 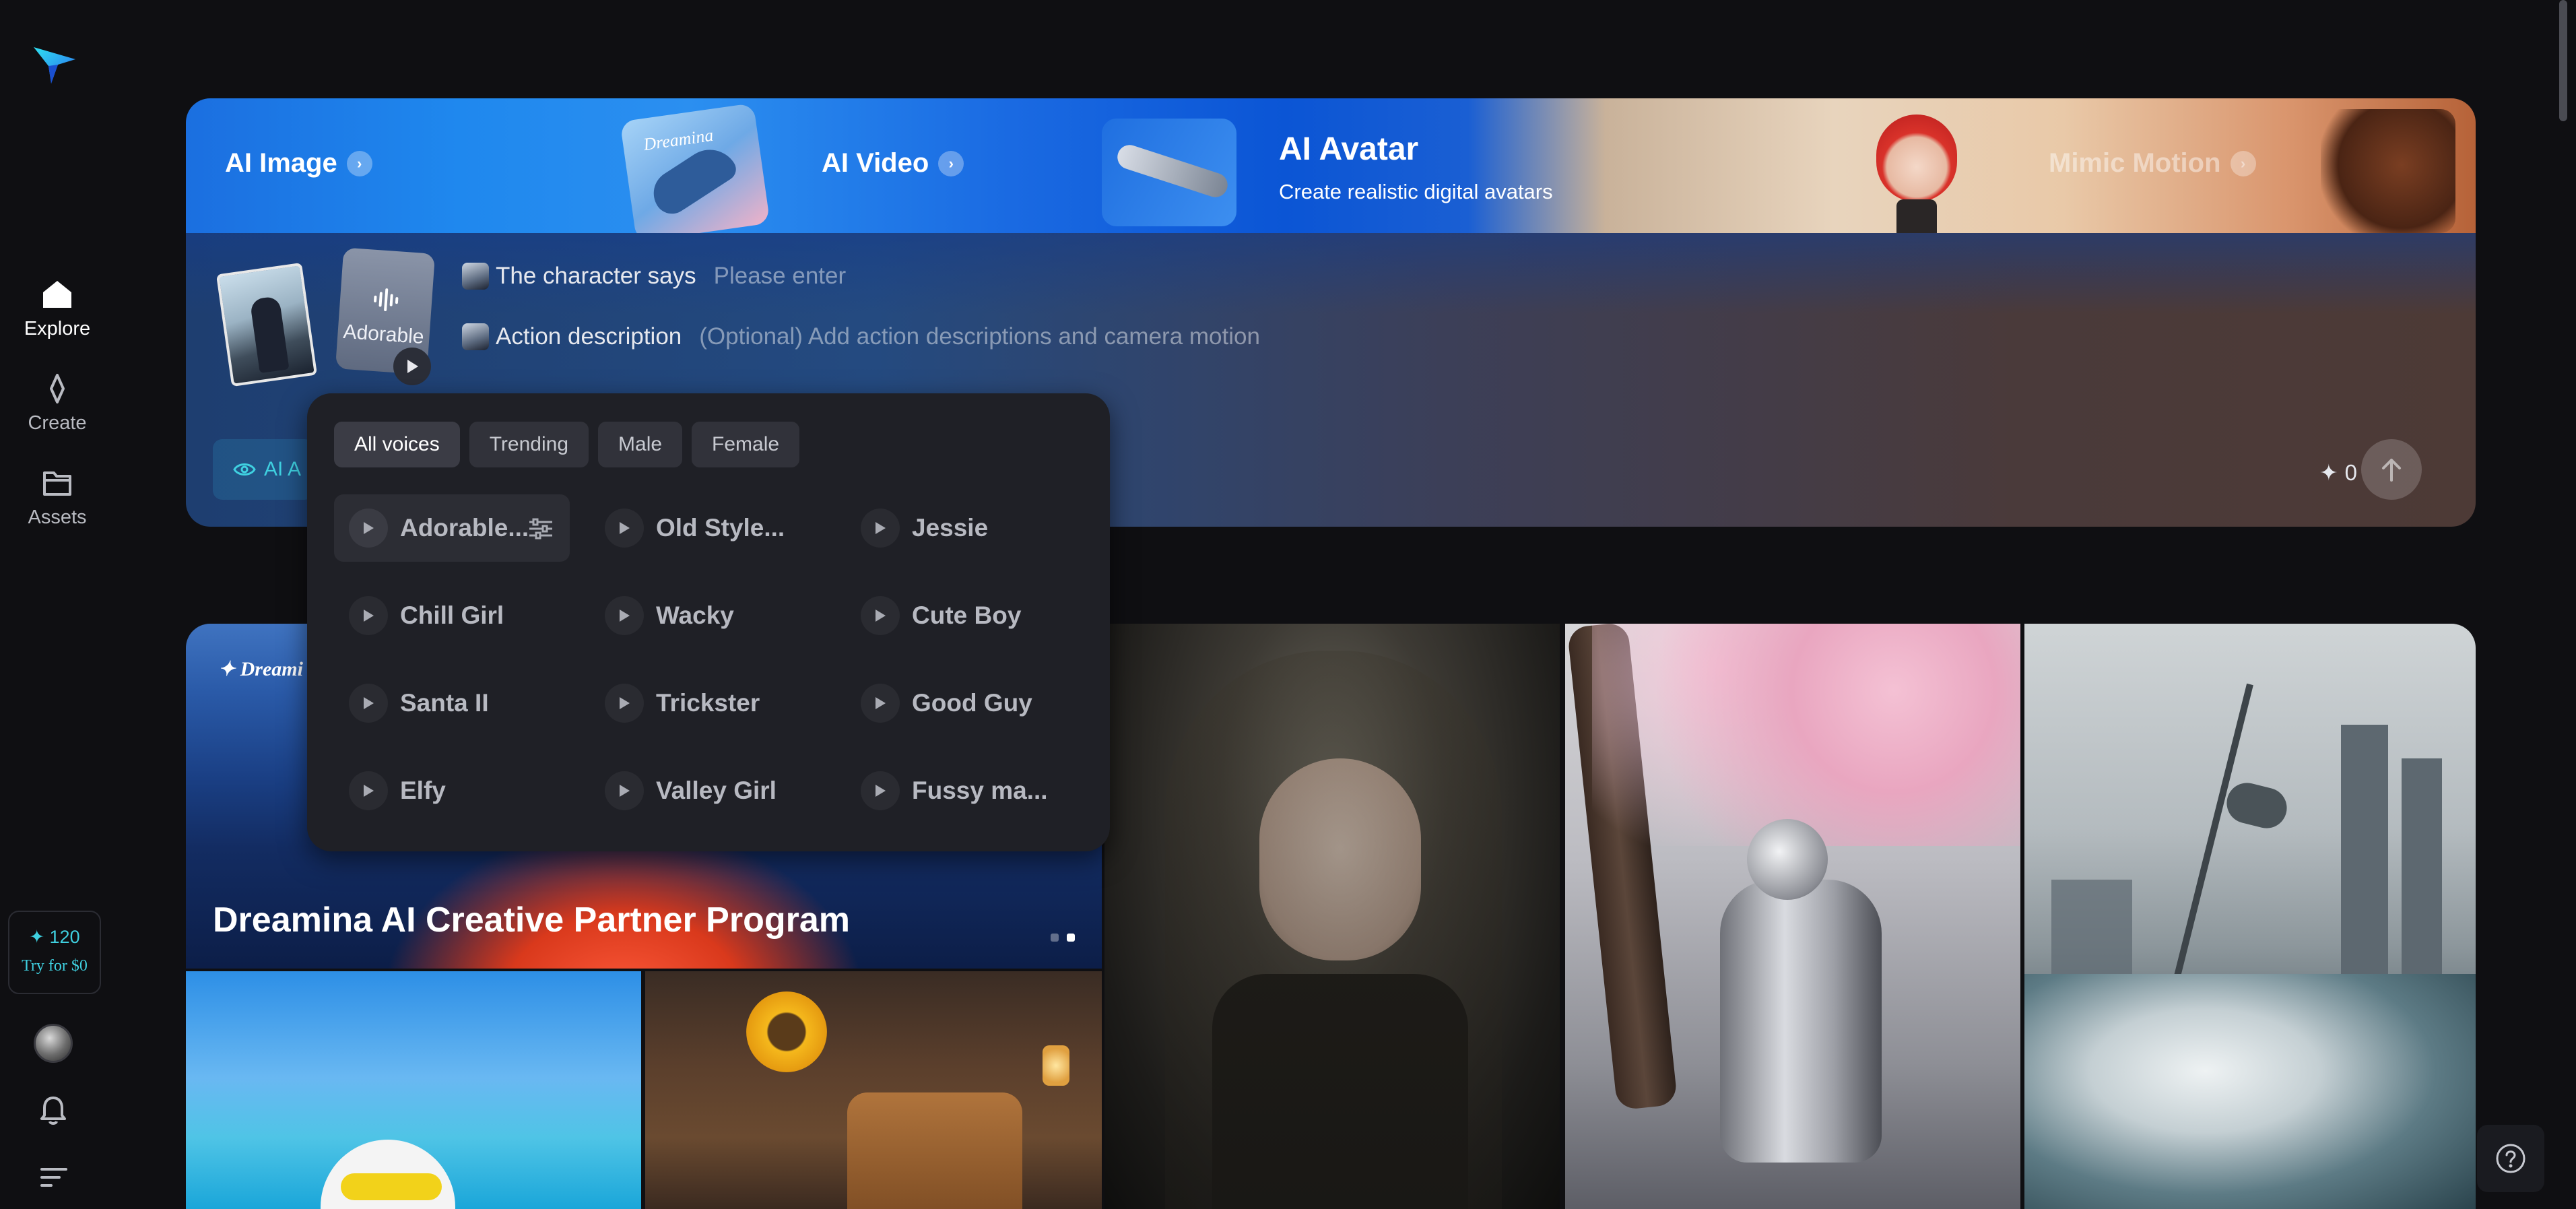 I want to click on promo-brand-text: Dreami, so click(x=271, y=669).